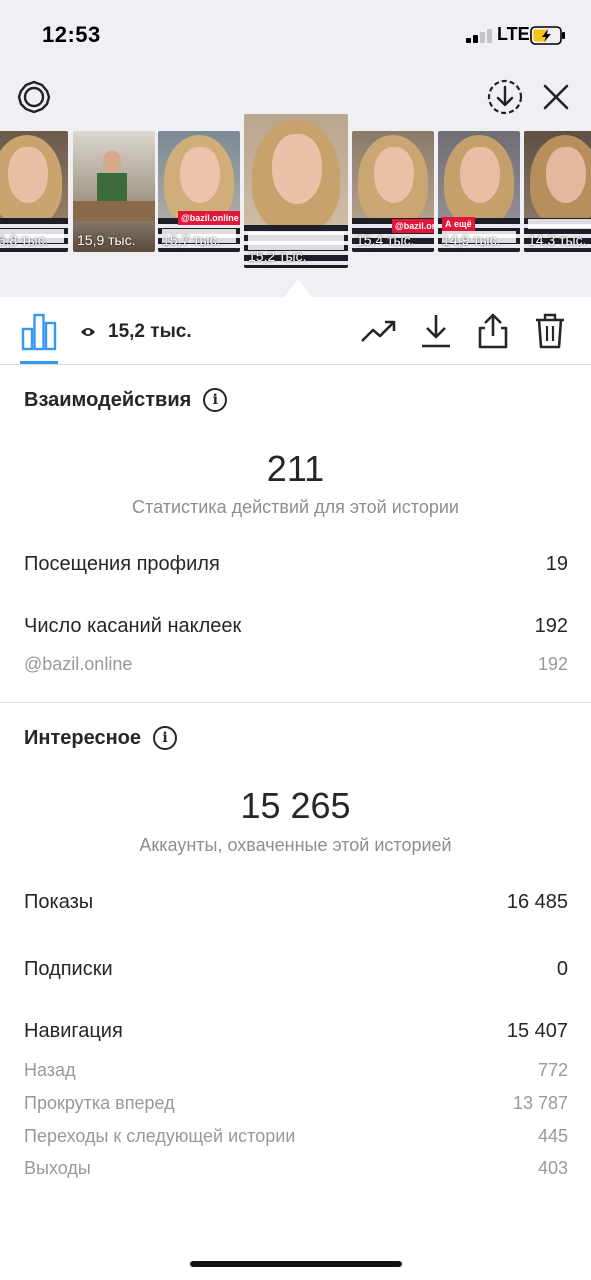  What do you see at coordinates (71, 34) in the screenshot?
I see `status-time: 12:53` at bounding box center [71, 34].